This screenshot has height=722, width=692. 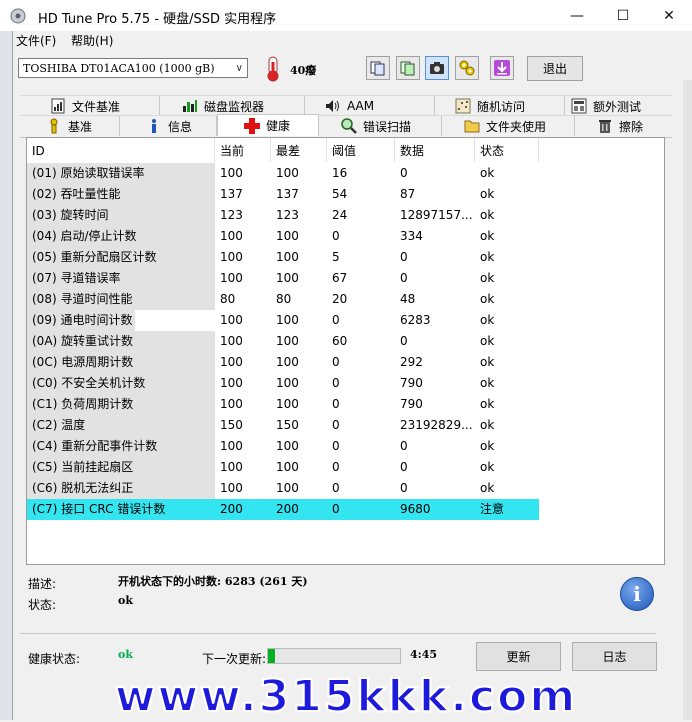 What do you see at coordinates (287, 194) in the screenshot?
I see `cell-worst: 137` at bounding box center [287, 194].